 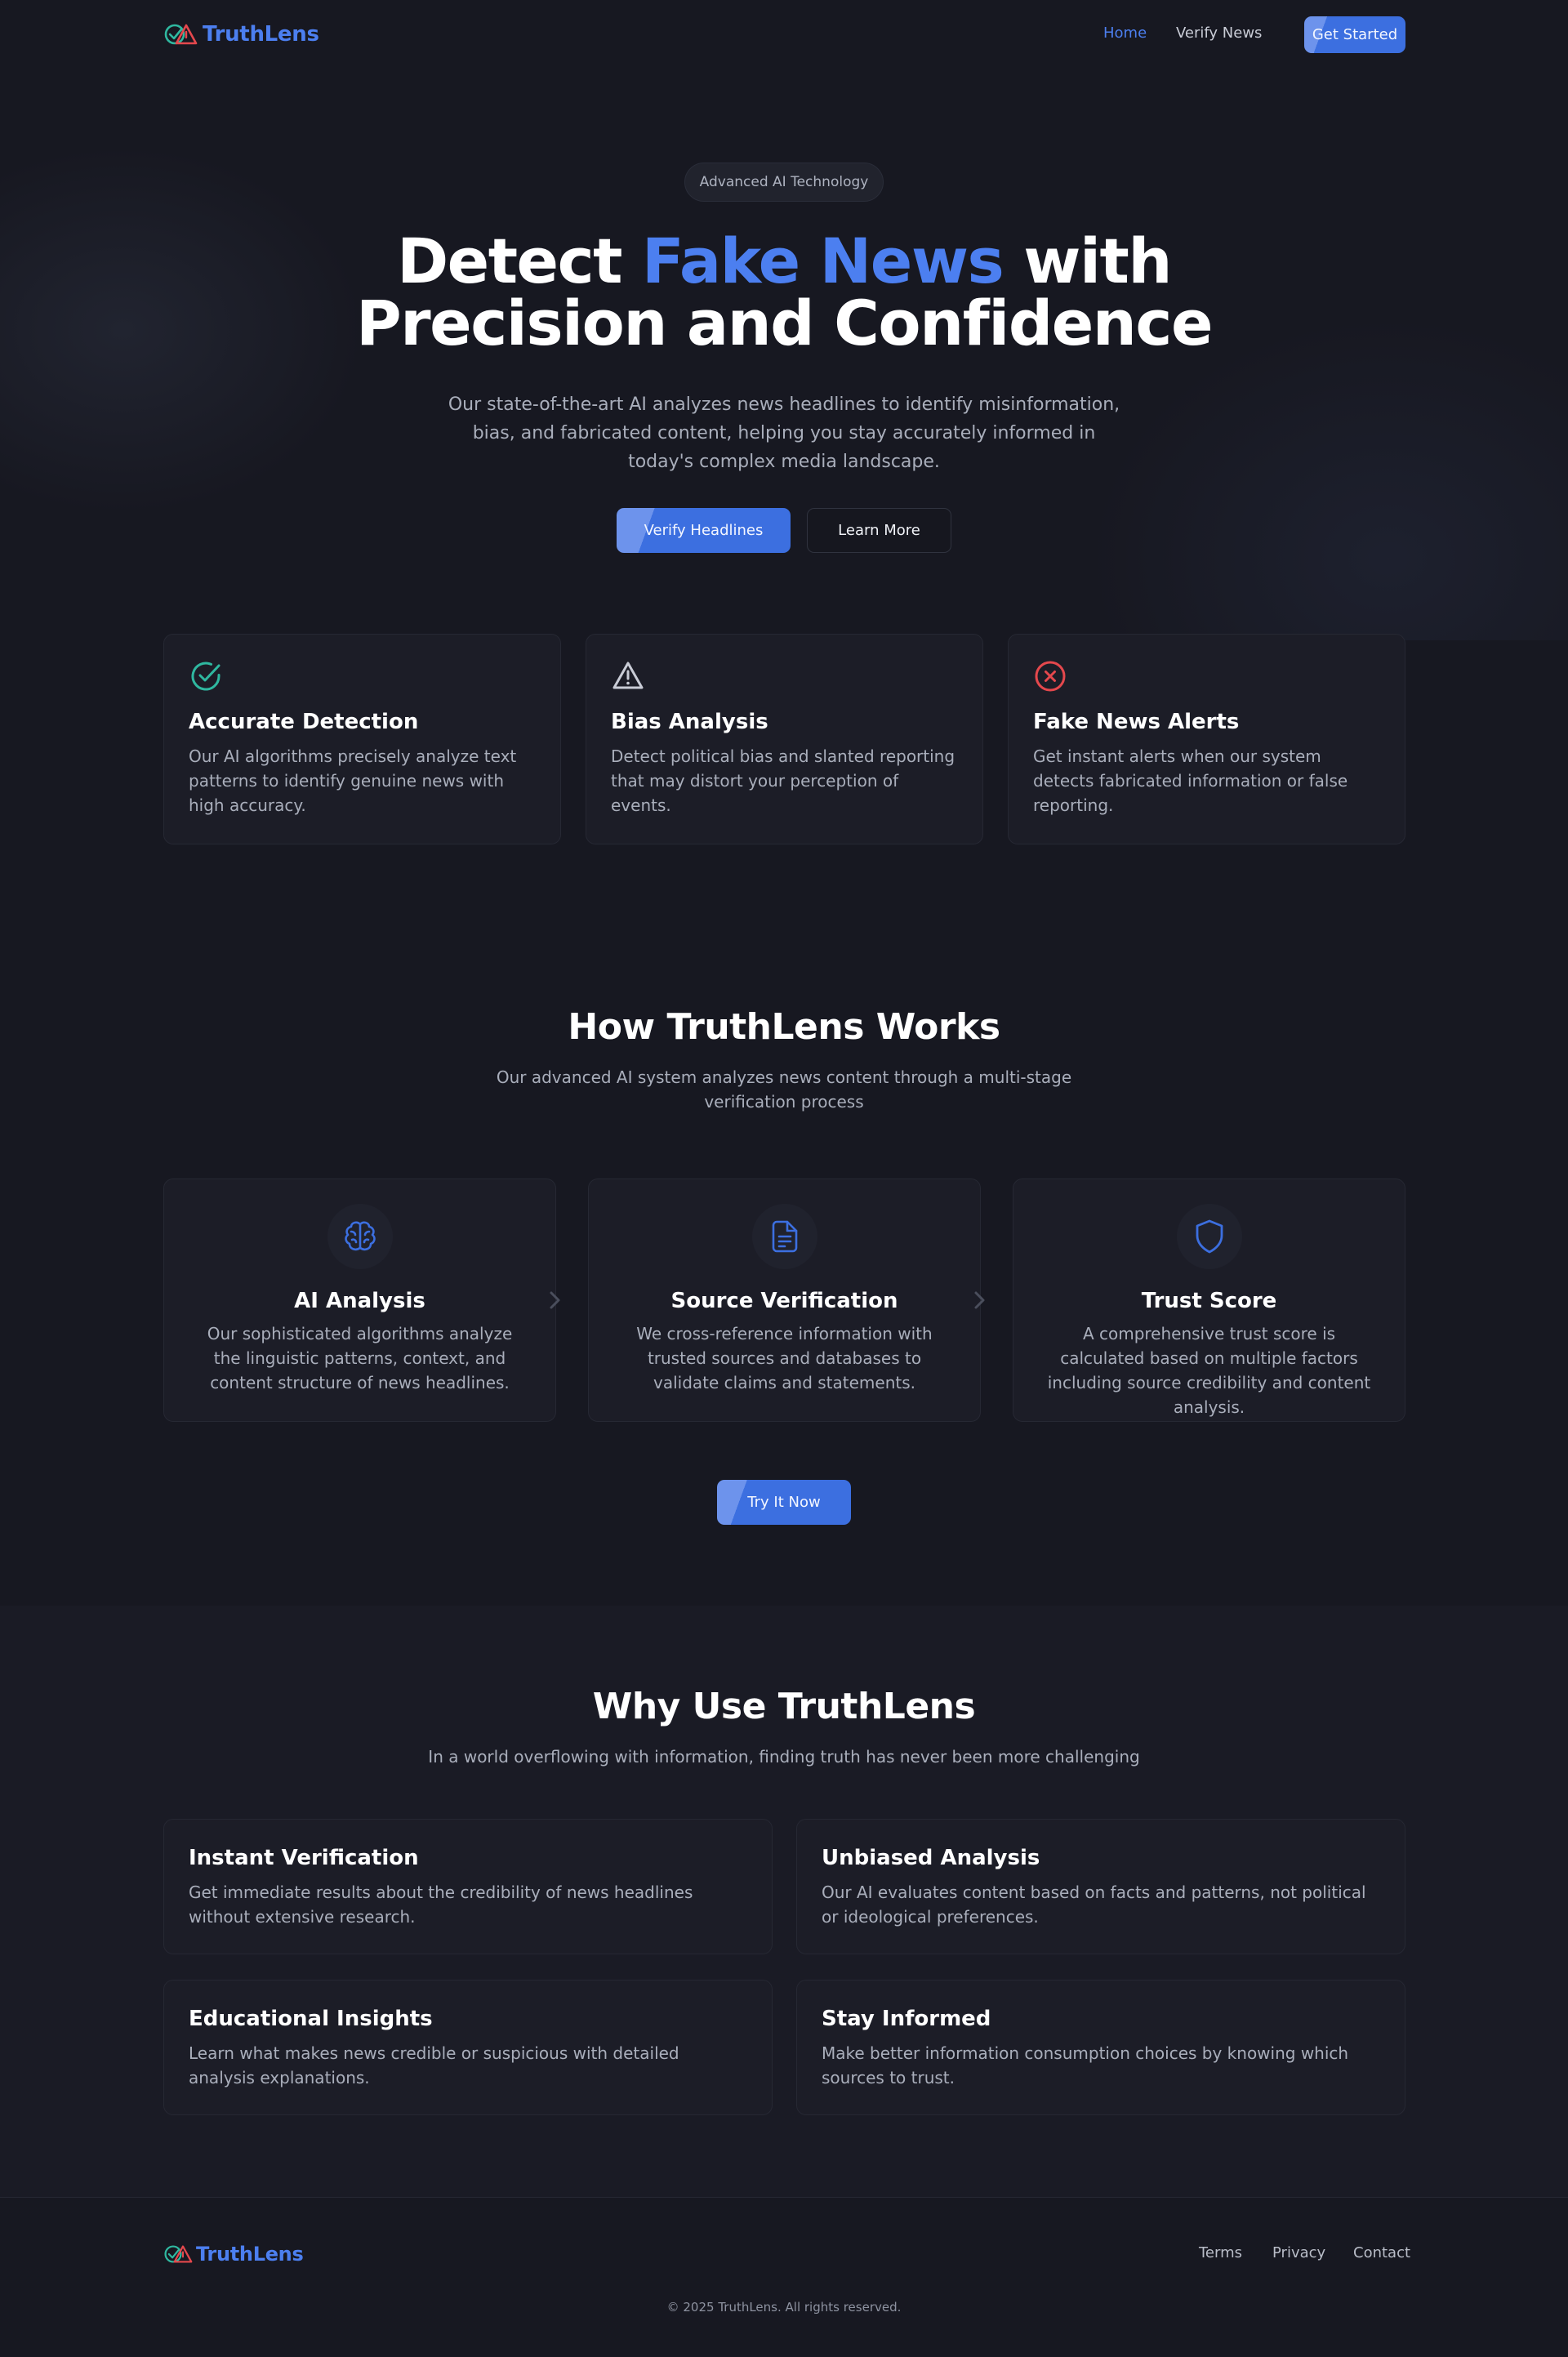 I want to click on hero-title-line2: Precision and Confidence, so click(x=784, y=323).